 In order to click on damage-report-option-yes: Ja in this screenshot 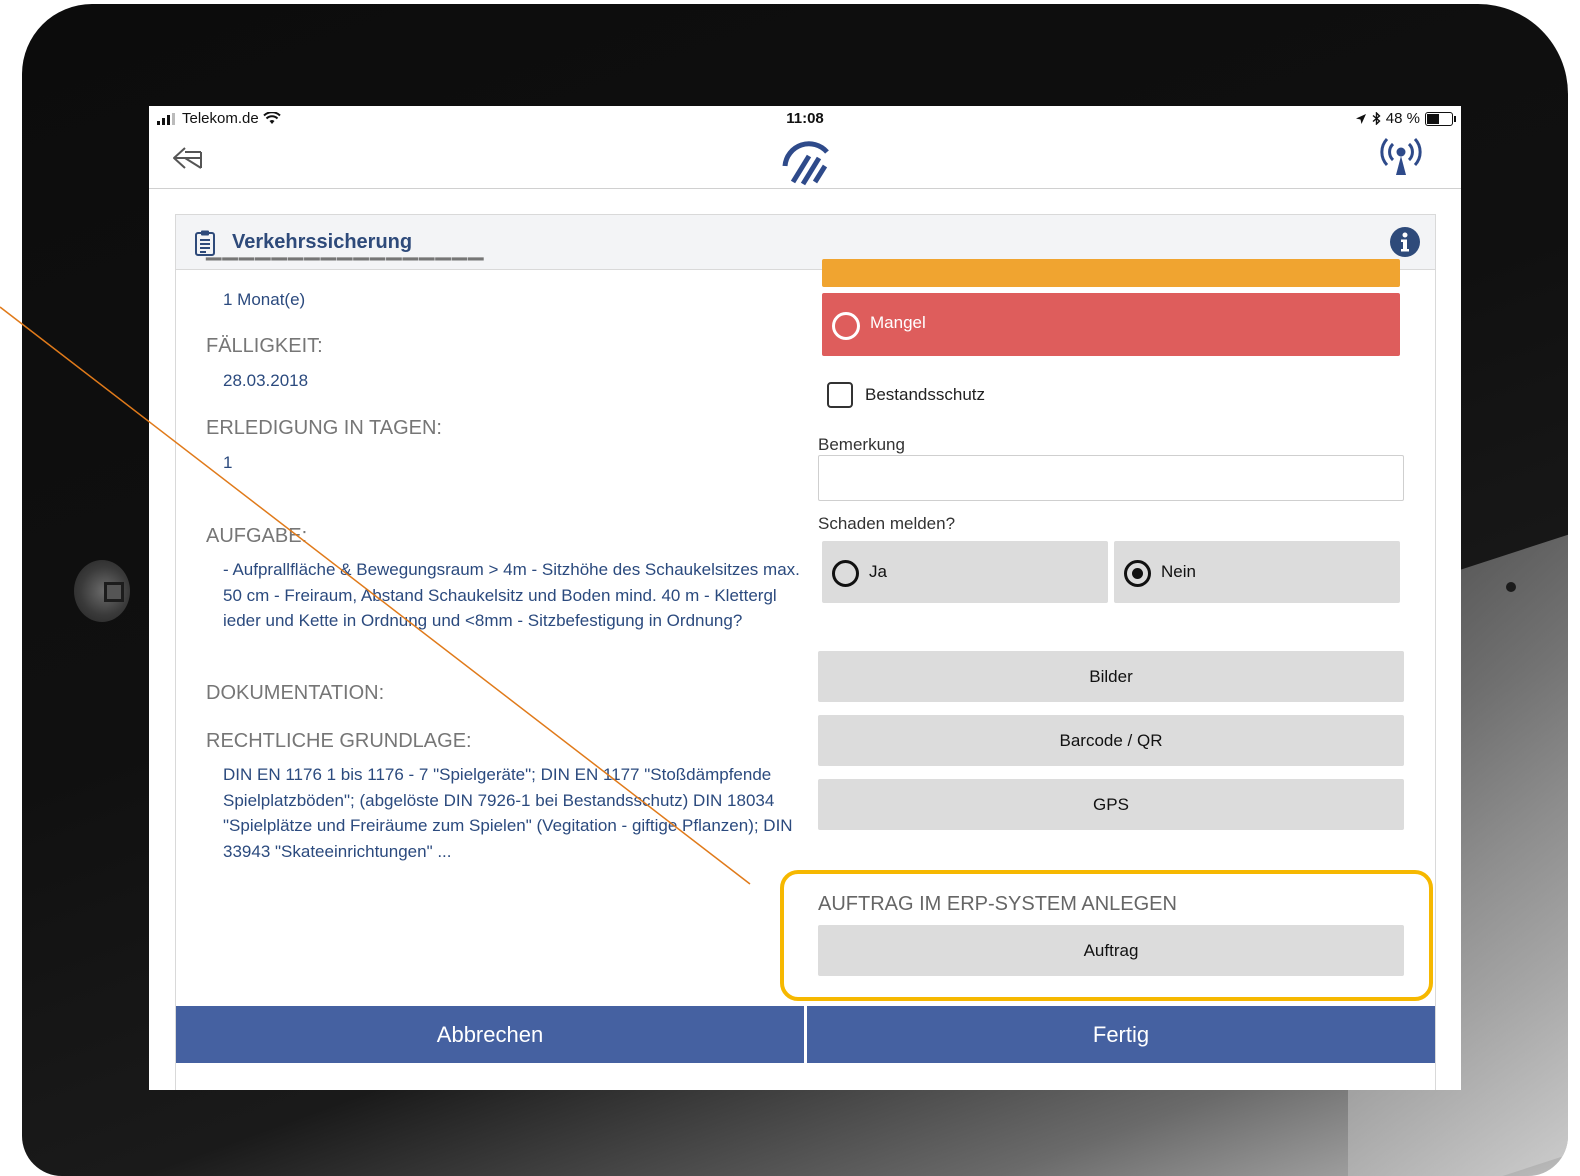, I will do `click(965, 572)`.